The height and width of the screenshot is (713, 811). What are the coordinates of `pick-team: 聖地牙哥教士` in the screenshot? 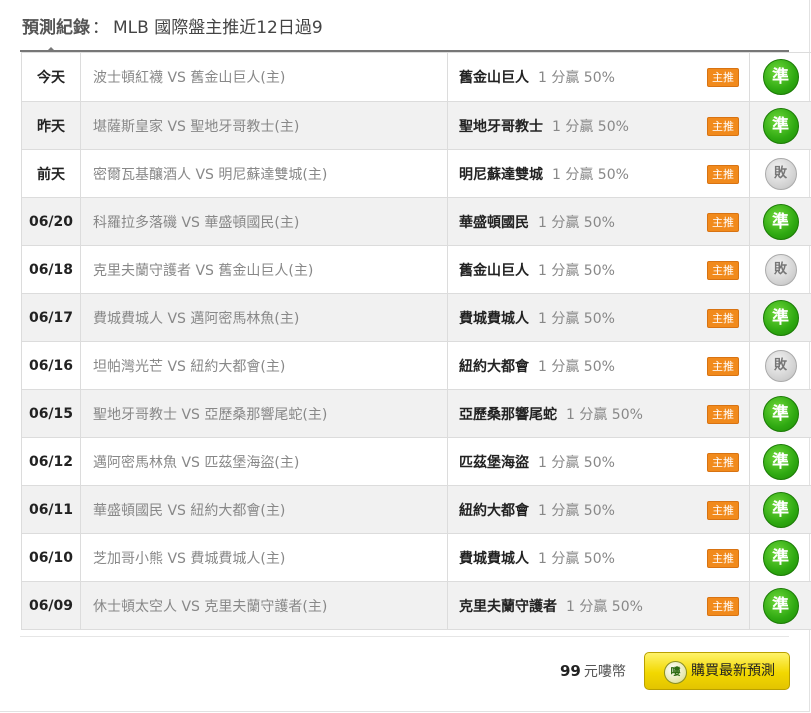 It's located at (501, 126).